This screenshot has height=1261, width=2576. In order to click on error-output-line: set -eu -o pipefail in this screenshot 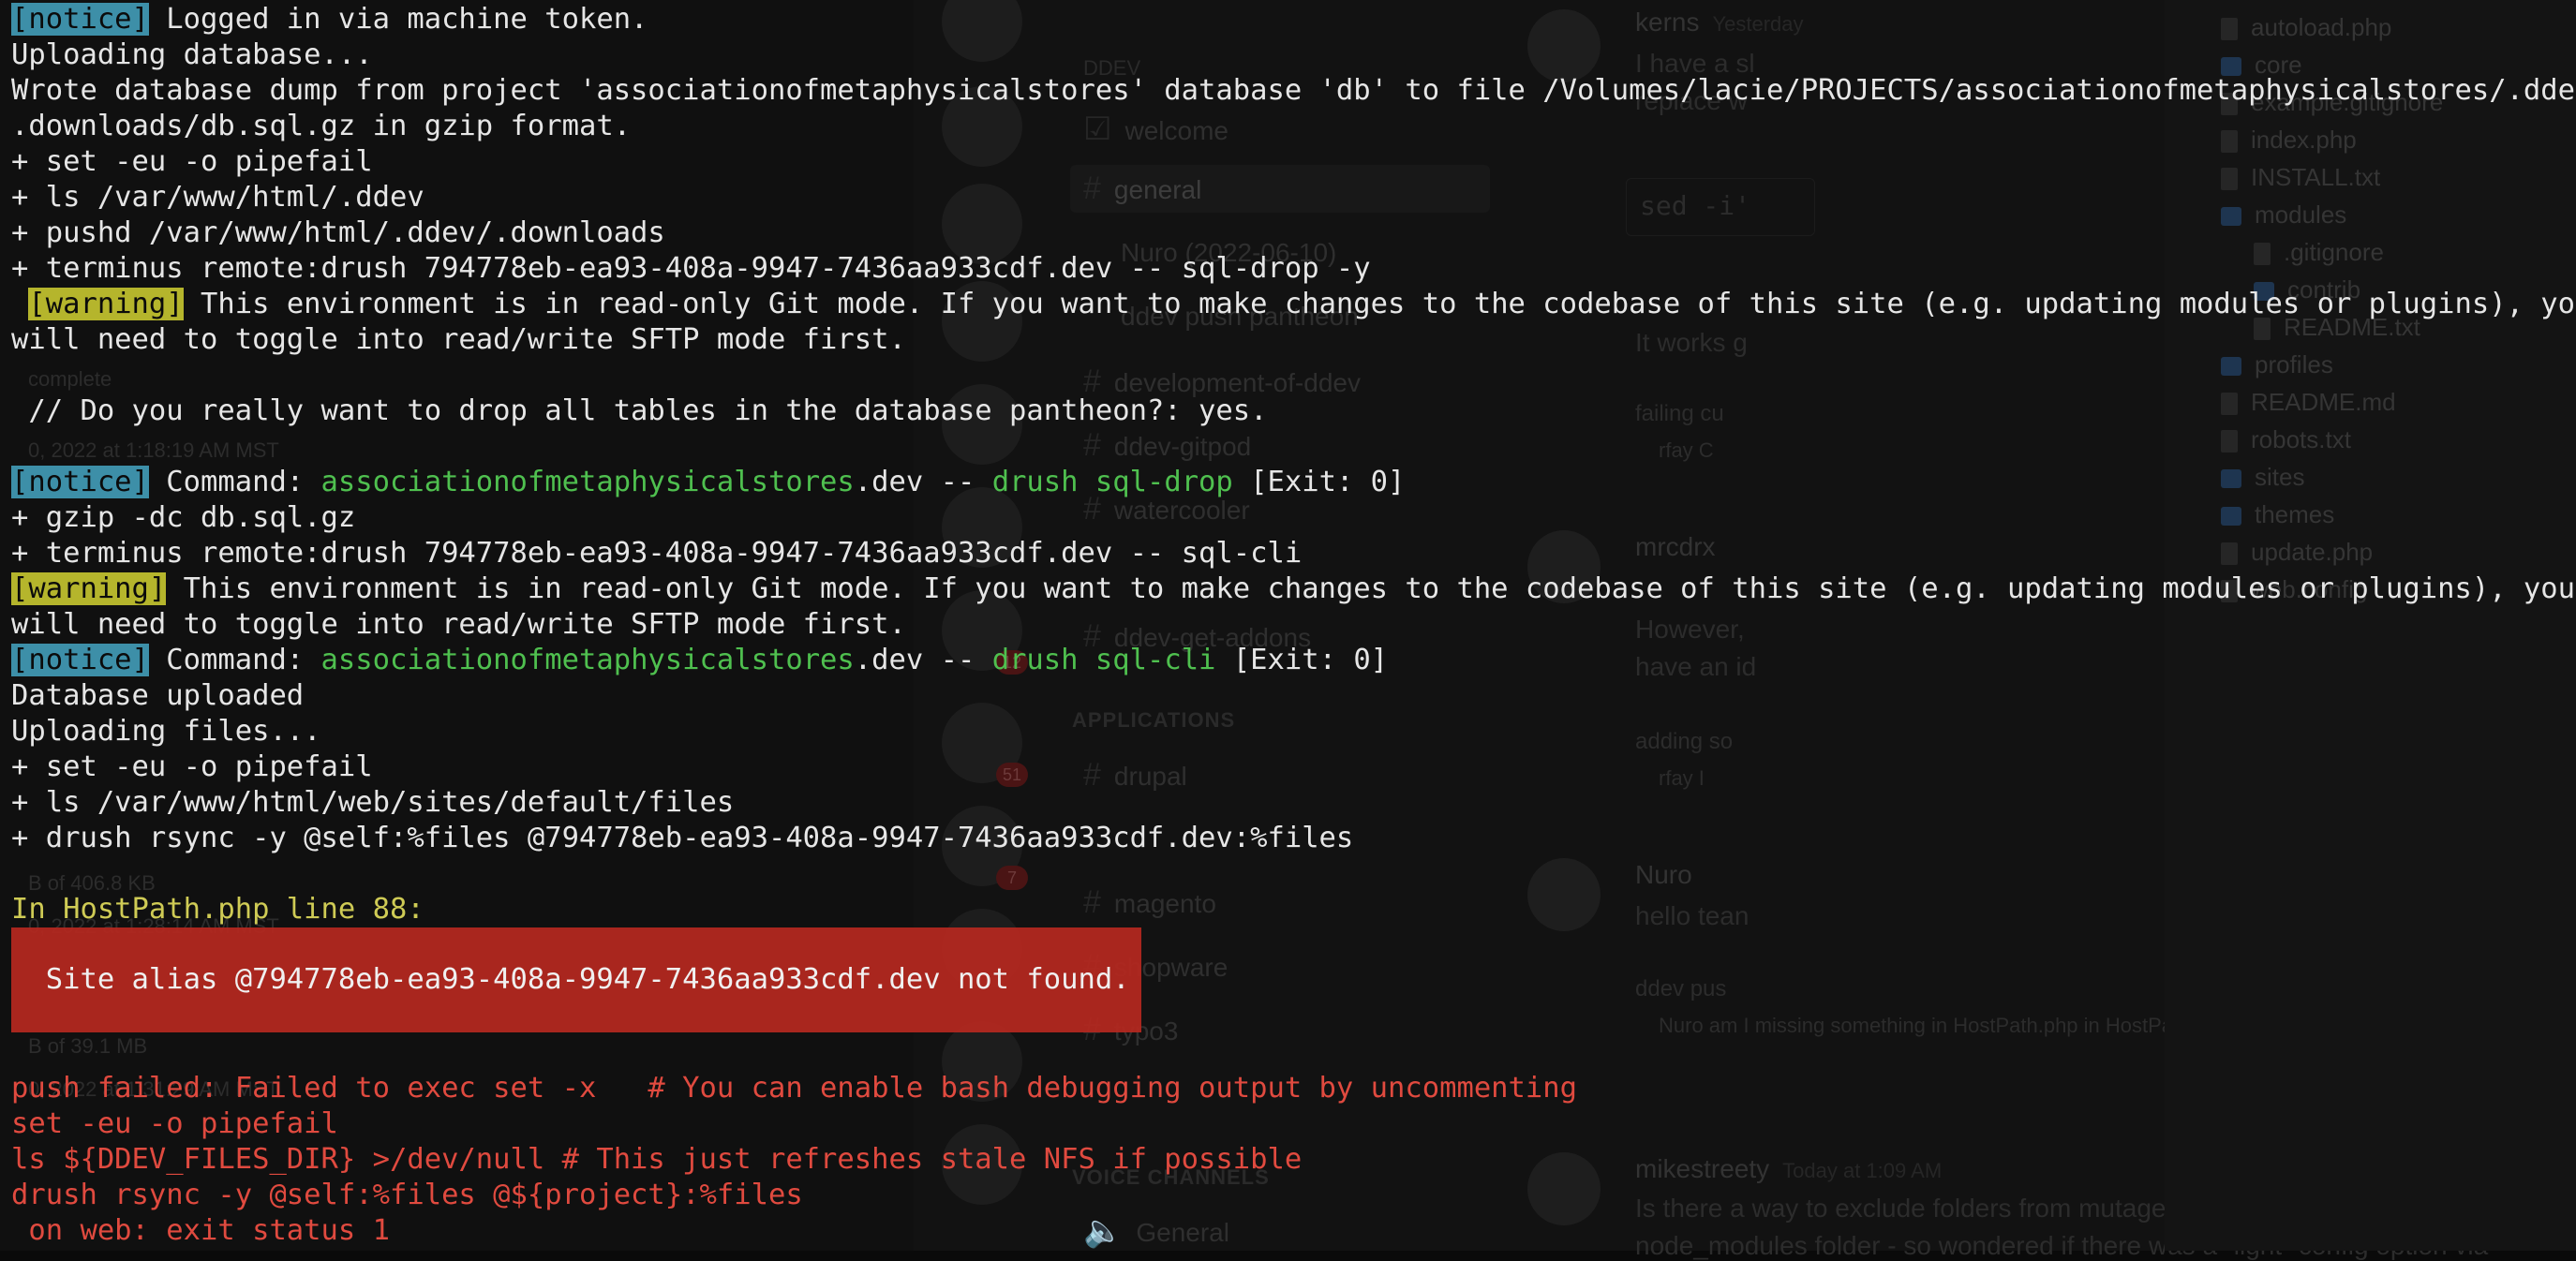, I will do `click(174, 1123)`.